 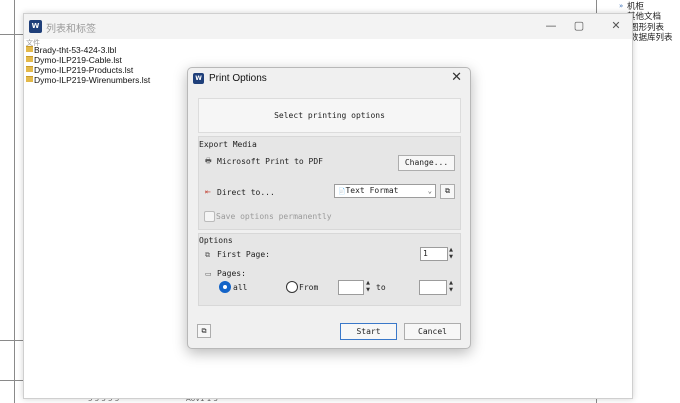 I want to click on format-select: 📄Text Format ⌄, so click(x=385, y=191).